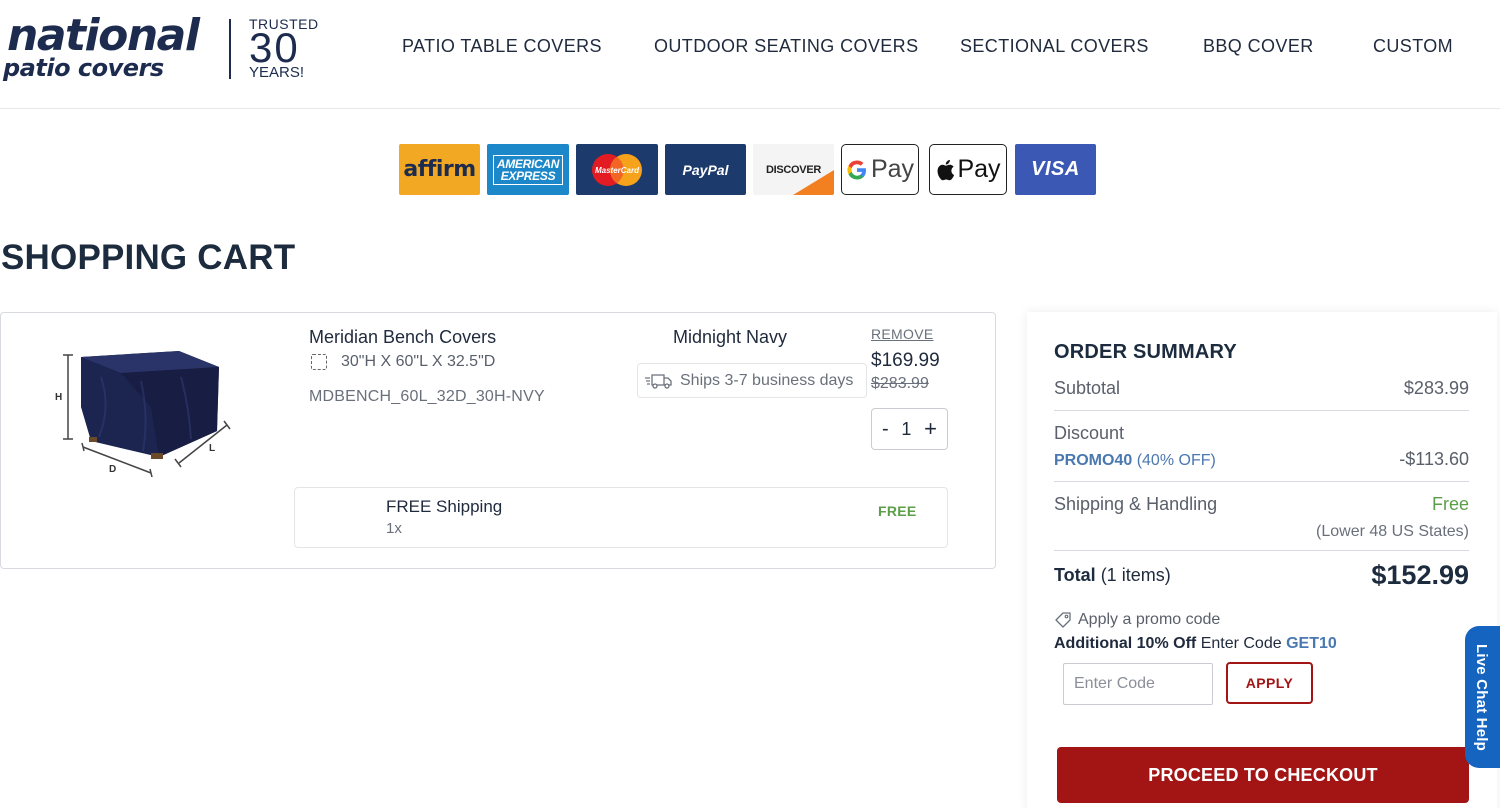  What do you see at coordinates (277, 72) in the screenshot?
I see `trusted-years-label: YEARS!` at bounding box center [277, 72].